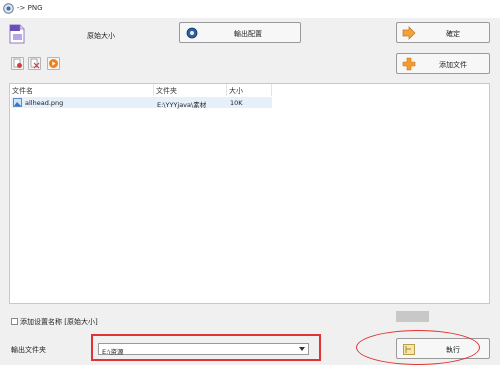 This screenshot has width=500, height=365. I want to click on play-icon, so click(53, 63).